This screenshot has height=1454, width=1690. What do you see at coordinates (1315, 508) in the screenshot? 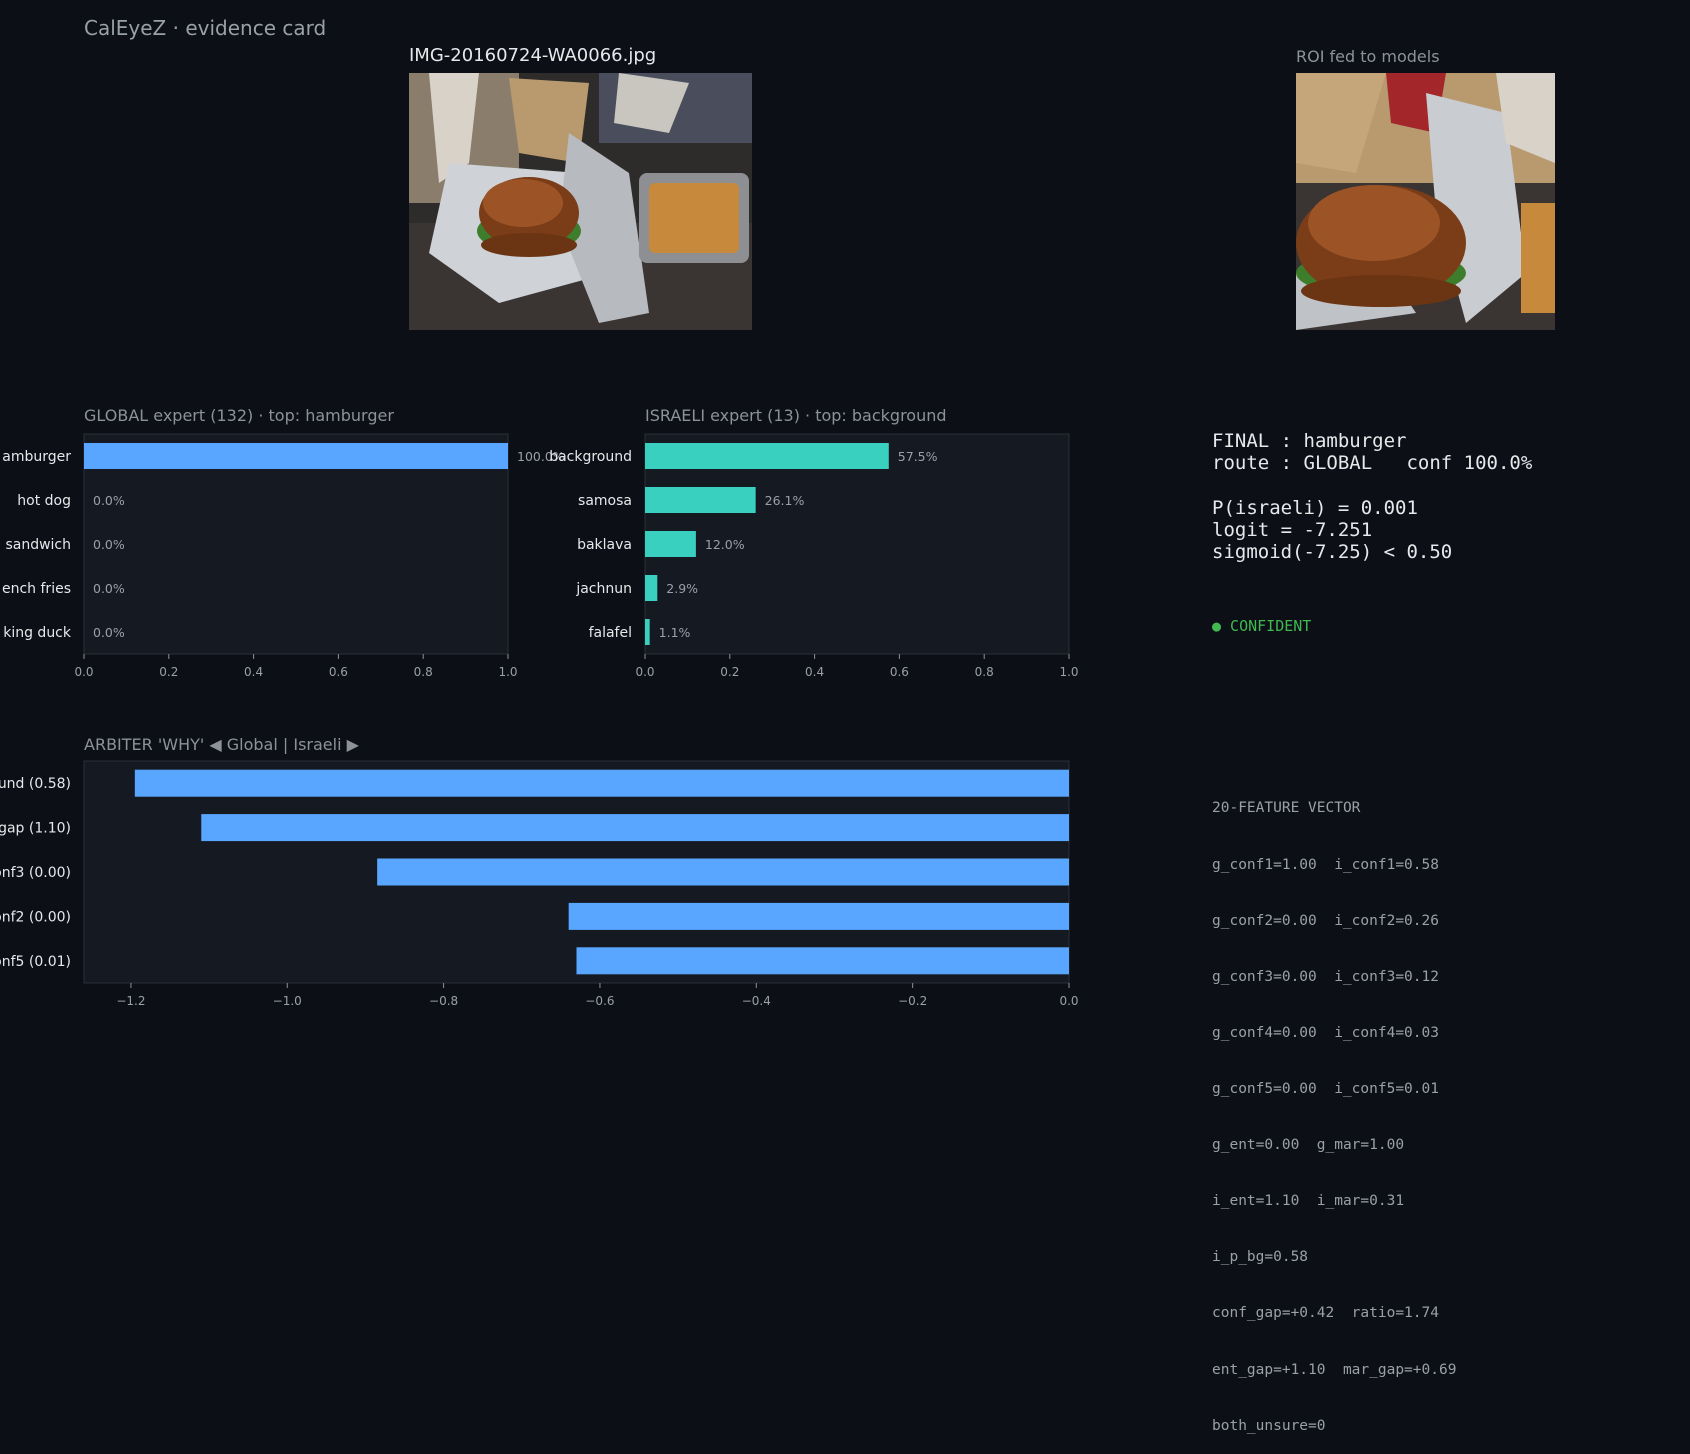
I see `p-israeli-line: P(israeli) = 0.001` at bounding box center [1315, 508].